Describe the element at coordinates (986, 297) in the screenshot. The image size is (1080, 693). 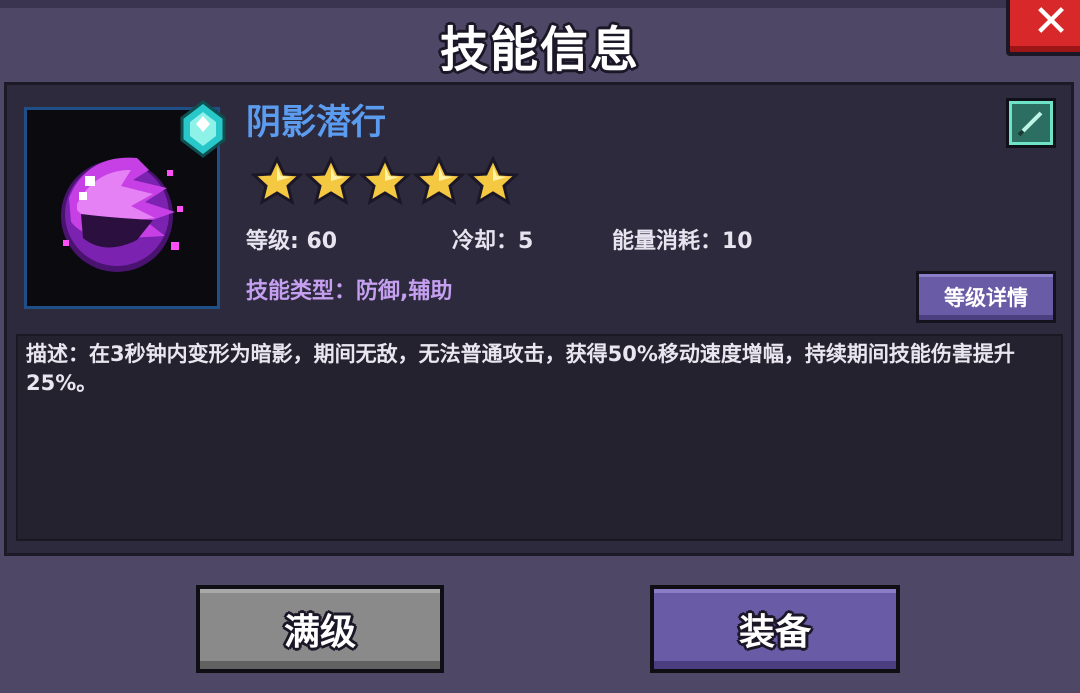
I see `level-detail-button: 等级详情` at that location.